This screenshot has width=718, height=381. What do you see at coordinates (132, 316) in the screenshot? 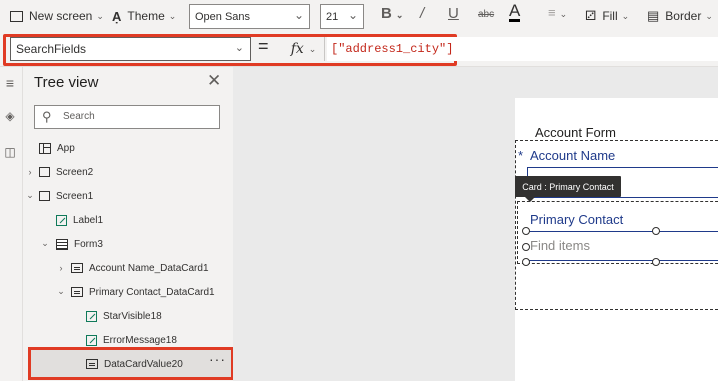
I see `tree-node-label: StarVisible18` at bounding box center [132, 316].